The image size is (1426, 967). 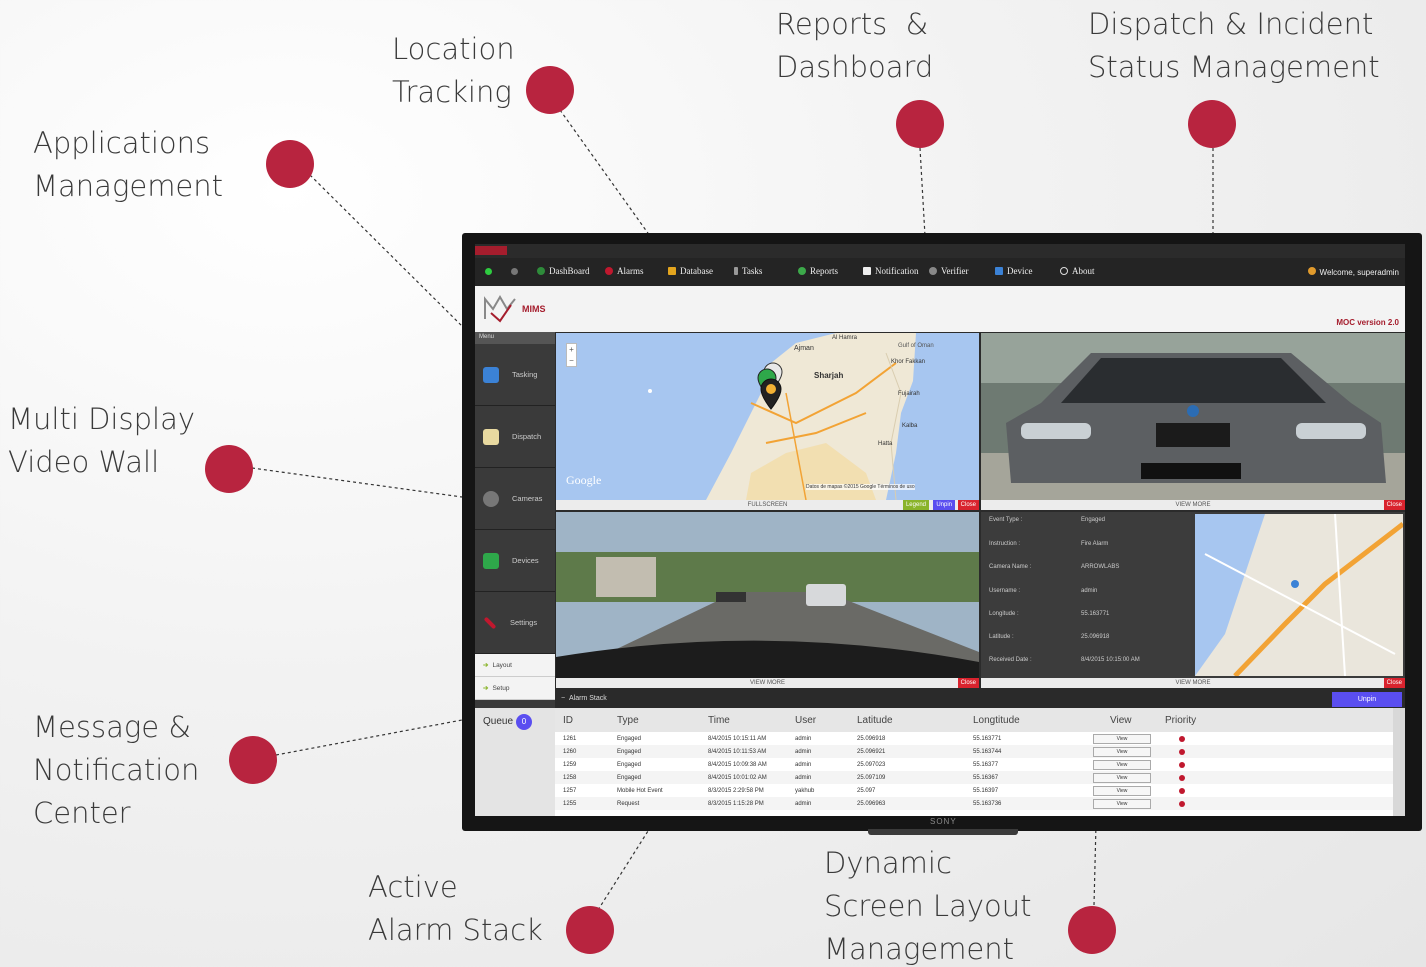 I want to click on alarm-stack-header: − Alarm Stack Unpin, so click(x=980, y=699).